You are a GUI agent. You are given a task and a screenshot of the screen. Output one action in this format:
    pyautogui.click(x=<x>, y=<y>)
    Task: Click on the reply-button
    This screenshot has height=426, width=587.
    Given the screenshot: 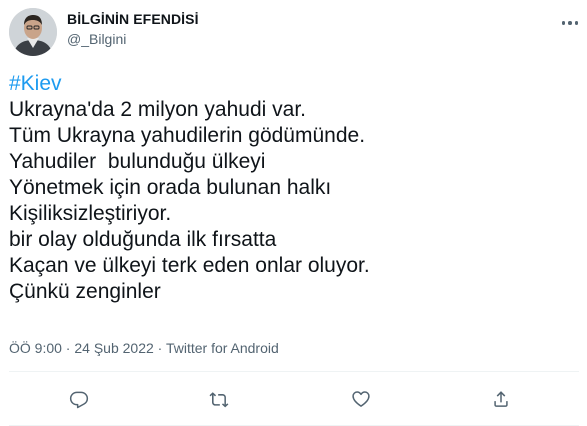 What is the action you would take?
    pyautogui.click(x=79, y=399)
    